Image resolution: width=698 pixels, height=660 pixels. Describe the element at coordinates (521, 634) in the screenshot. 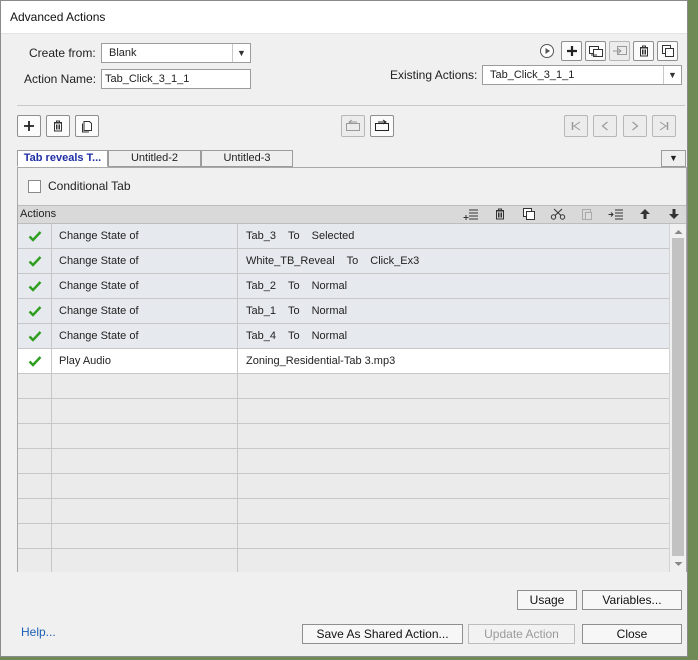

I see `update-action-button: Update Action` at that location.